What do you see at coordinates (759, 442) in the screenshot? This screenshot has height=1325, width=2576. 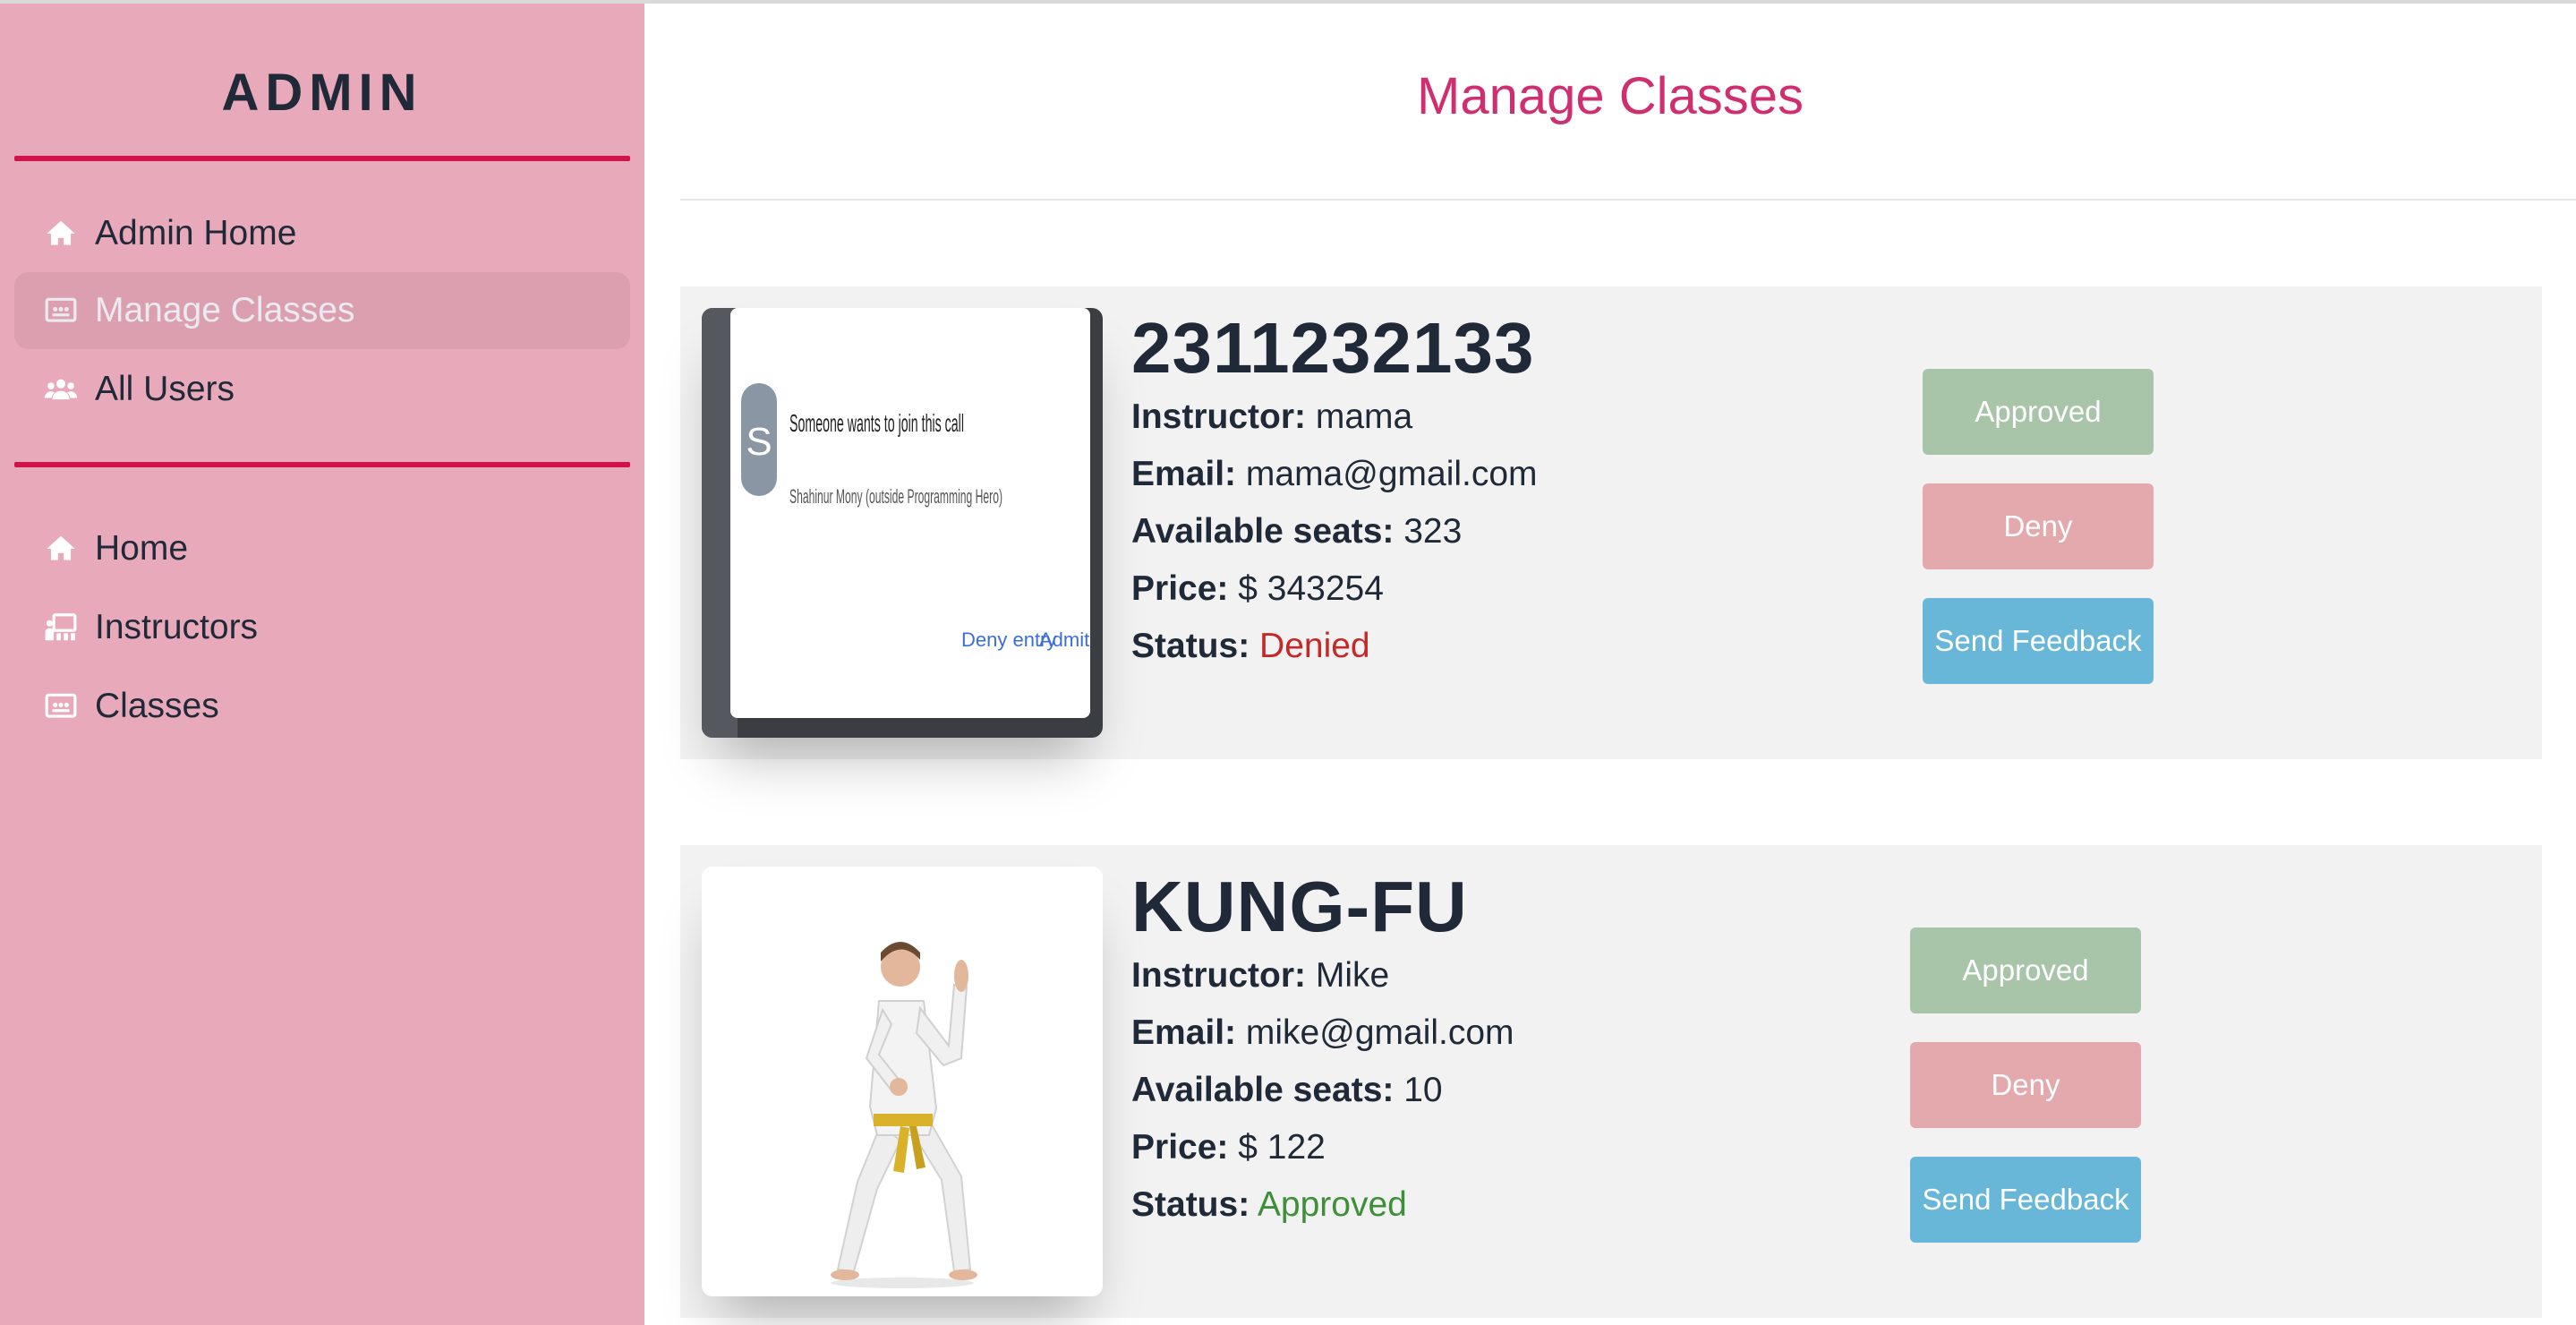 I see `caller-avatar-letter: S` at bounding box center [759, 442].